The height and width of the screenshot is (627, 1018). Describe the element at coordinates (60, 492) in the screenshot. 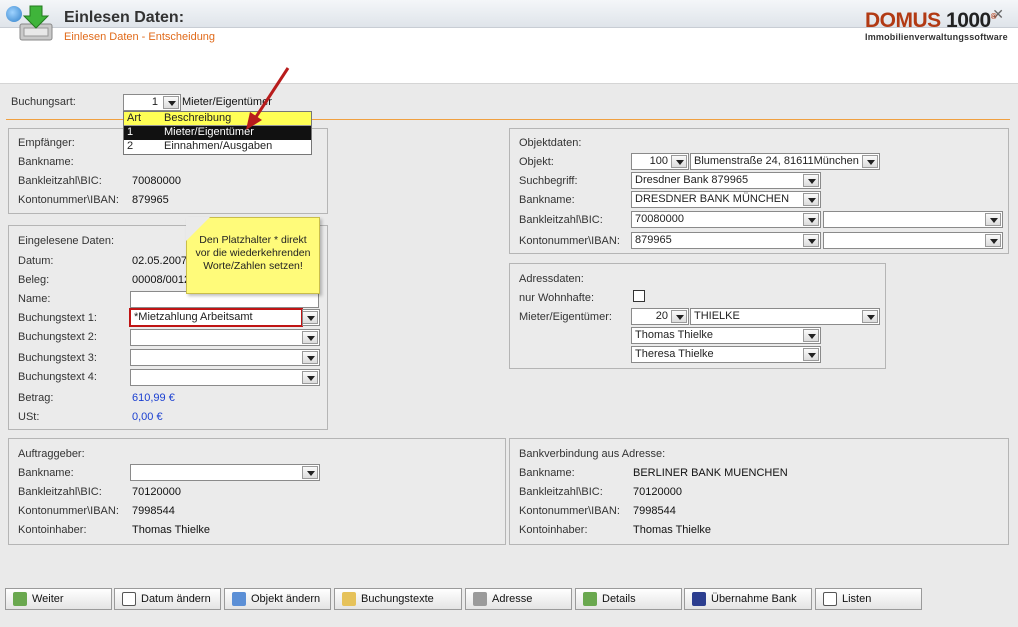

I see `auftraggeber-blz-label: Bankleitzahl\BIC:` at that location.